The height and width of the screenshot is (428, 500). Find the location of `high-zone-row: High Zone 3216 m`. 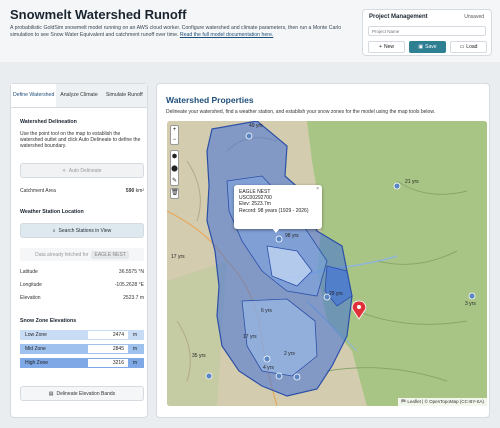

high-zone-row: High Zone 3216 m is located at coordinates (82, 363).